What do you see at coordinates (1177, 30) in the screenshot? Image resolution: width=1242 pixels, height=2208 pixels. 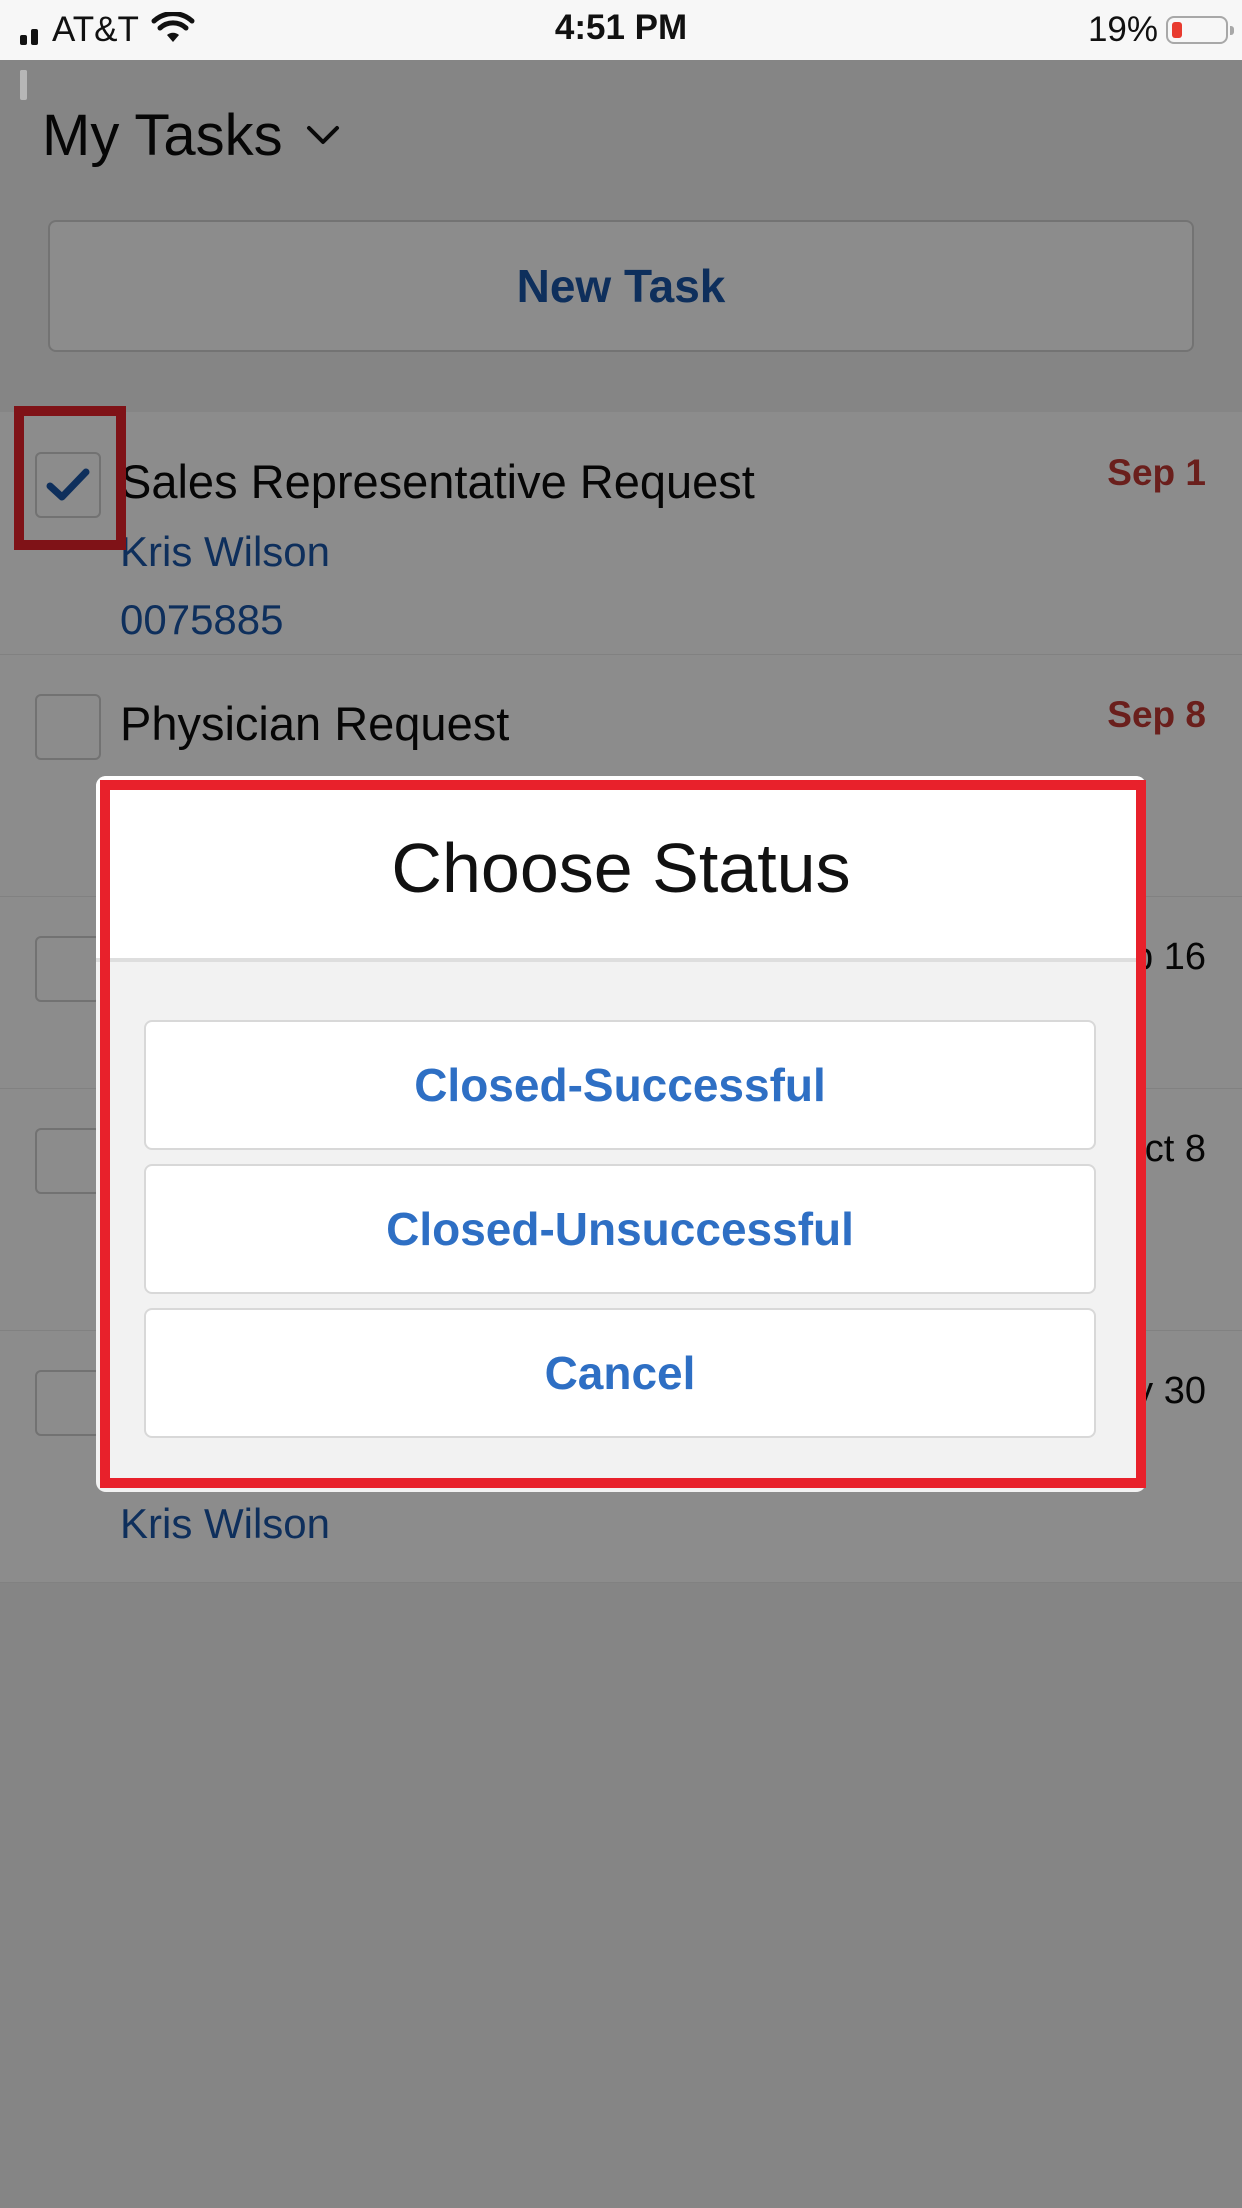 I see `battery-level` at bounding box center [1177, 30].